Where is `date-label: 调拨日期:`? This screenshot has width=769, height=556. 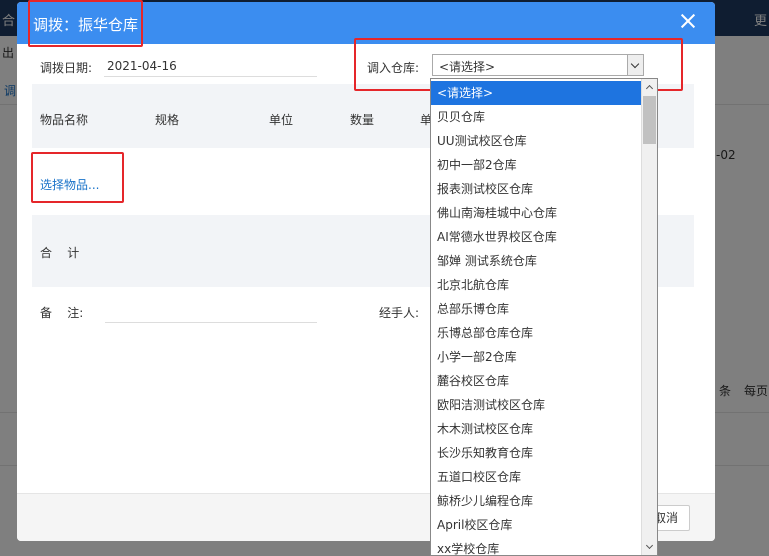
date-label: 调拨日期: is located at coordinates (66, 68).